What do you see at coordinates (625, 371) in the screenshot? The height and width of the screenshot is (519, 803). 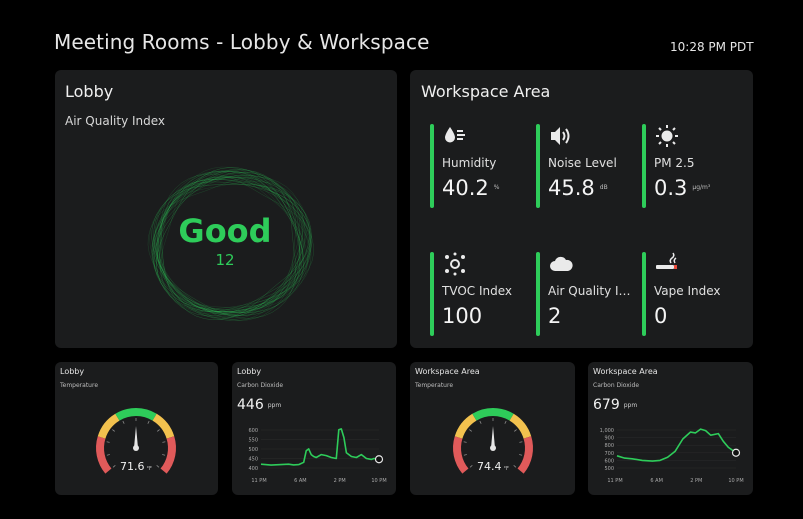 I see `widget-title: Workspace Area` at bounding box center [625, 371].